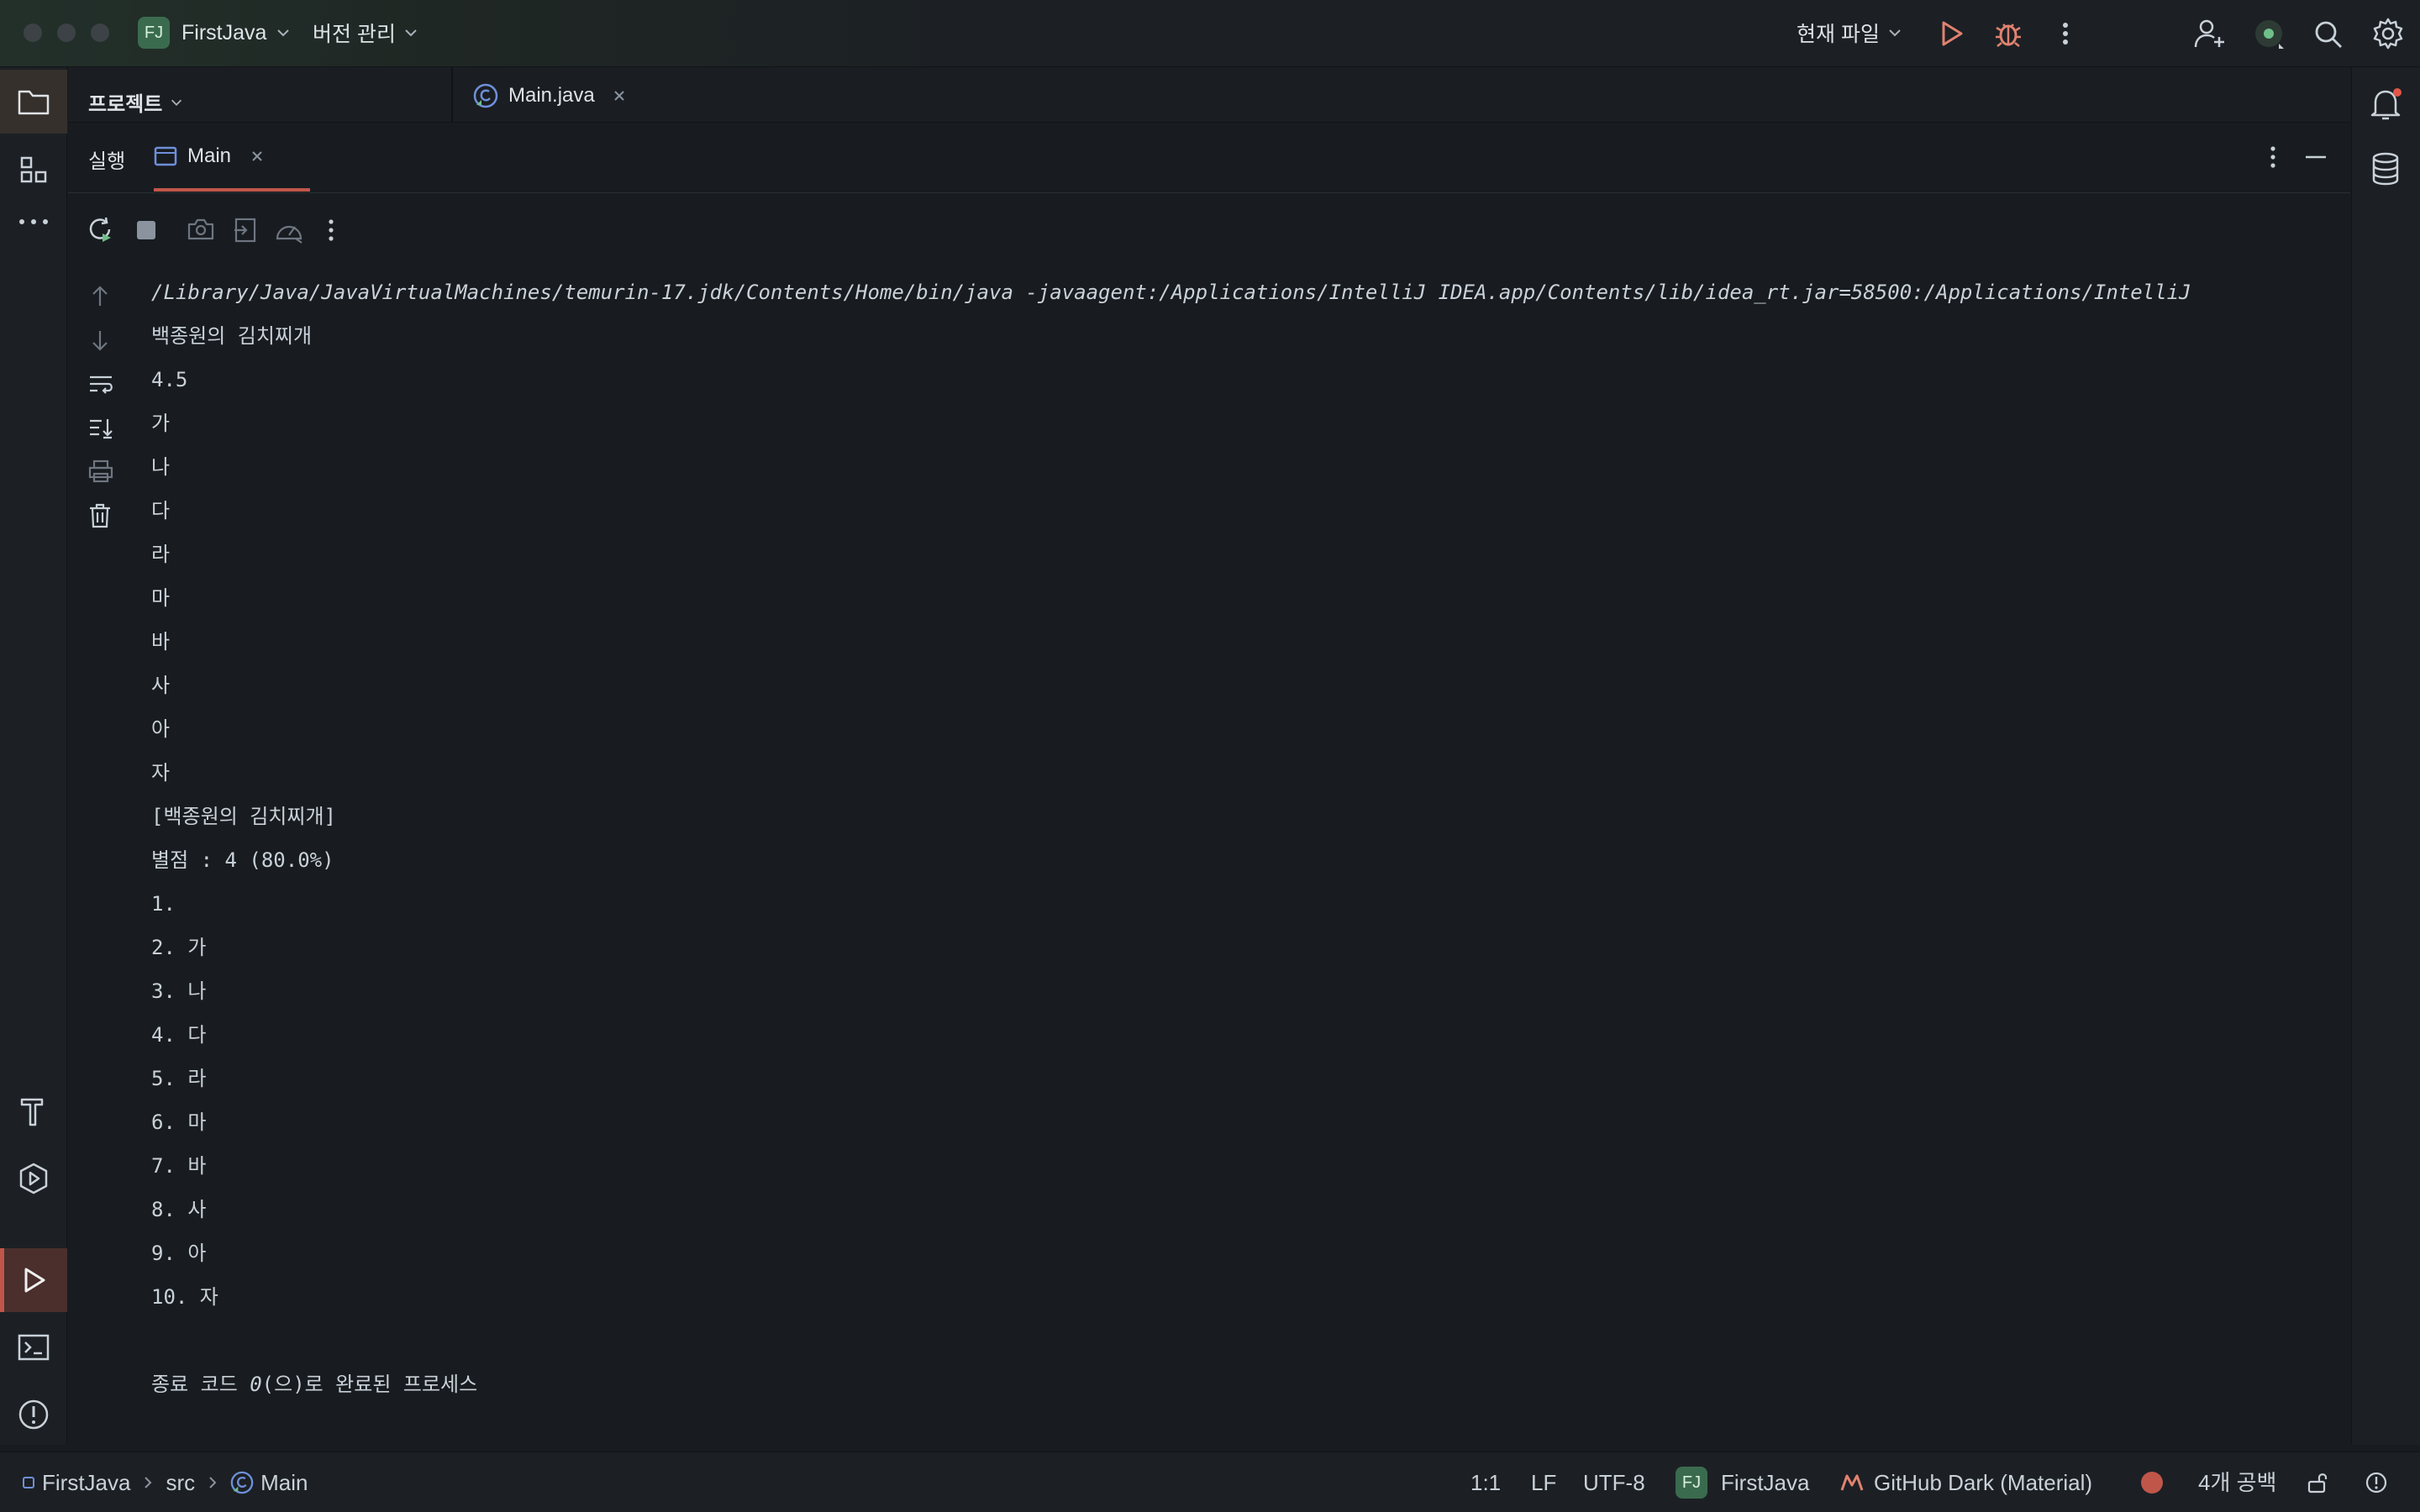 Image resolution: width=2420 pixels, height=1512 pixels. I want to click on file-encoding: UTF-8, so click(1614, 1482).